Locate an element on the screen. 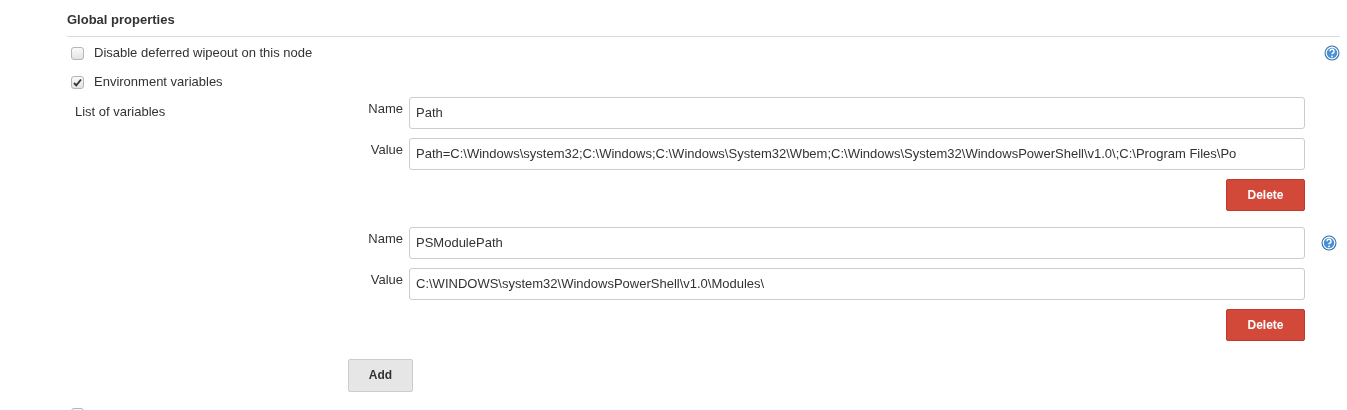  input-field: PSModulePath is located at coordinates (857, 242).